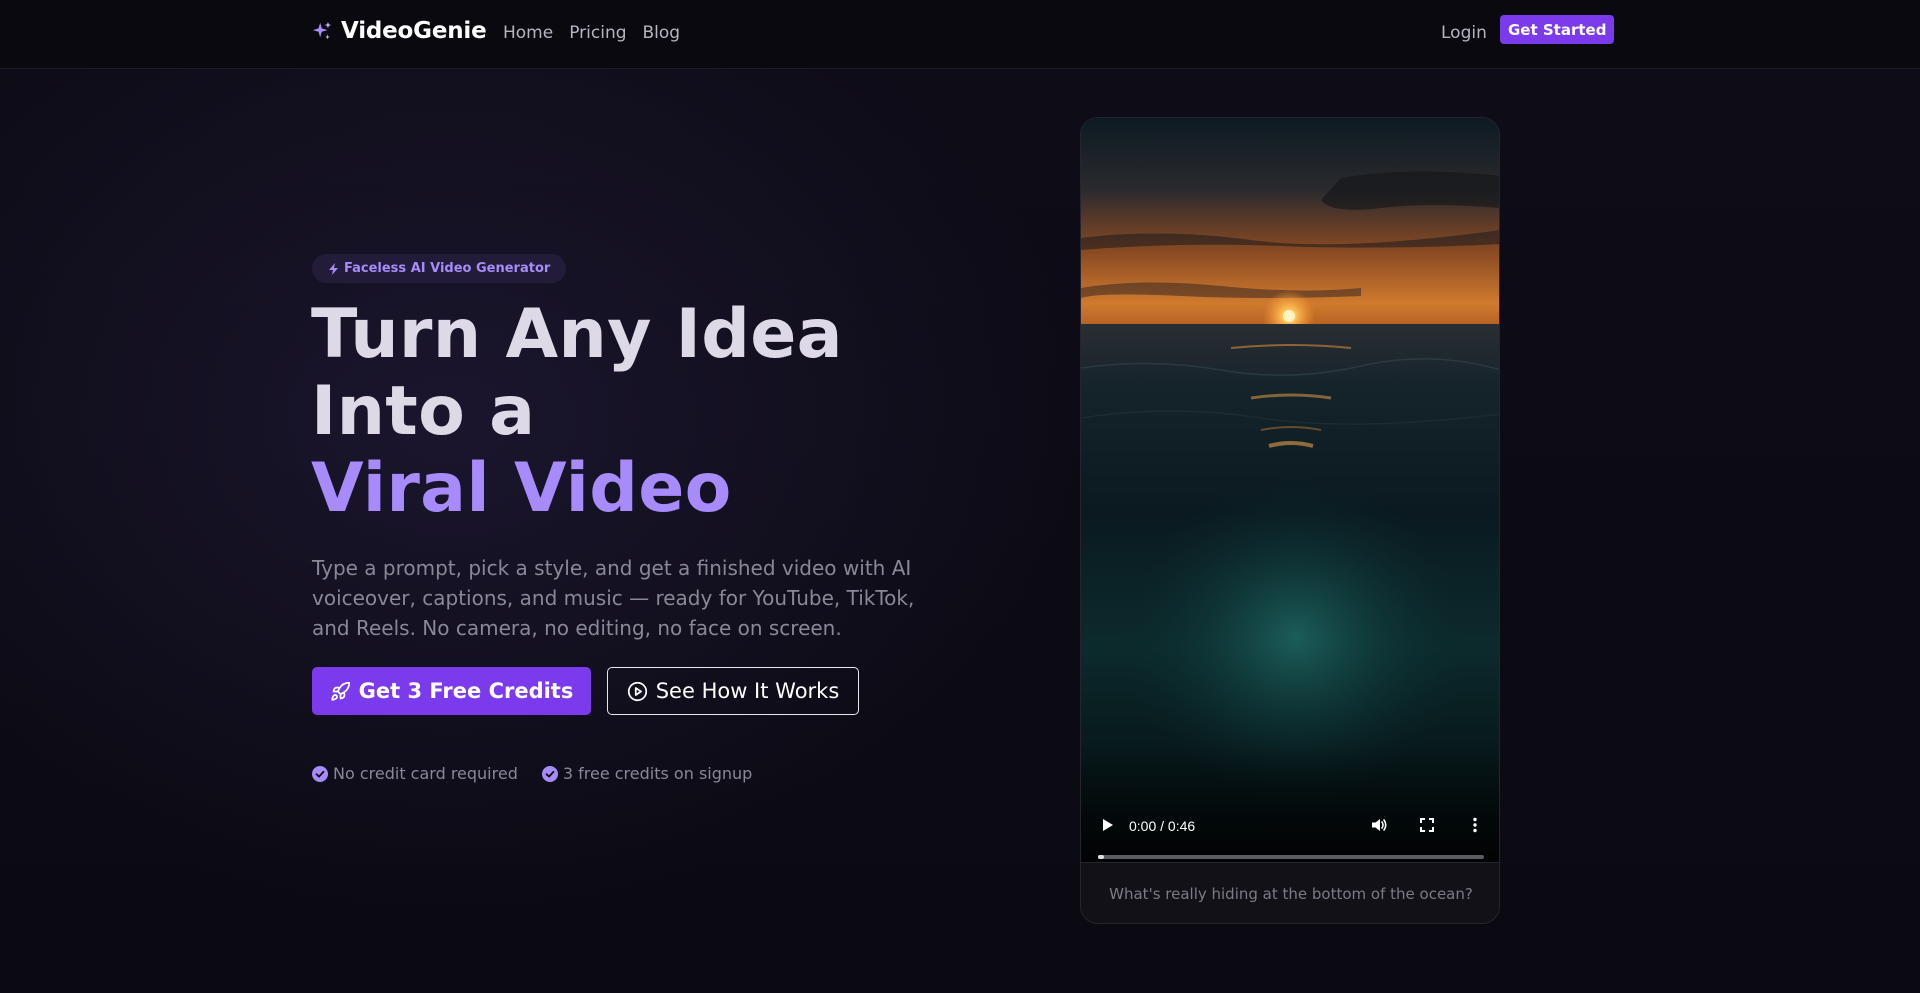 This screenshot has width=1920, height=993. Describe the element at coordinates (1290, 832) in the screenshot. I see `video-controls: 0:00 / 0:46` at that location.